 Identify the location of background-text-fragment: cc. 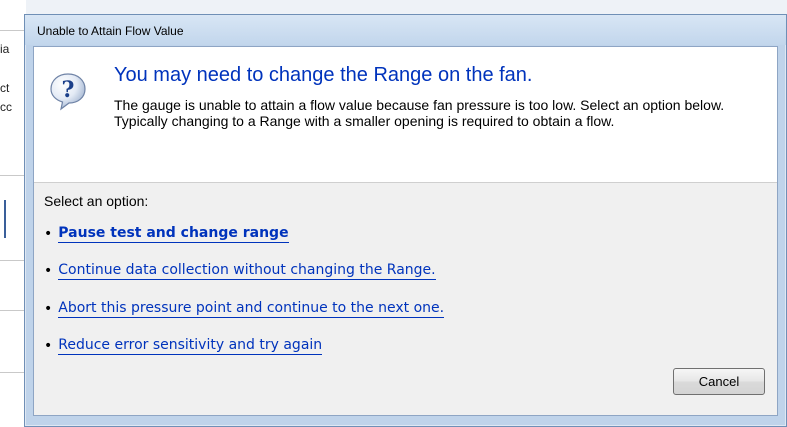
(6, 107).